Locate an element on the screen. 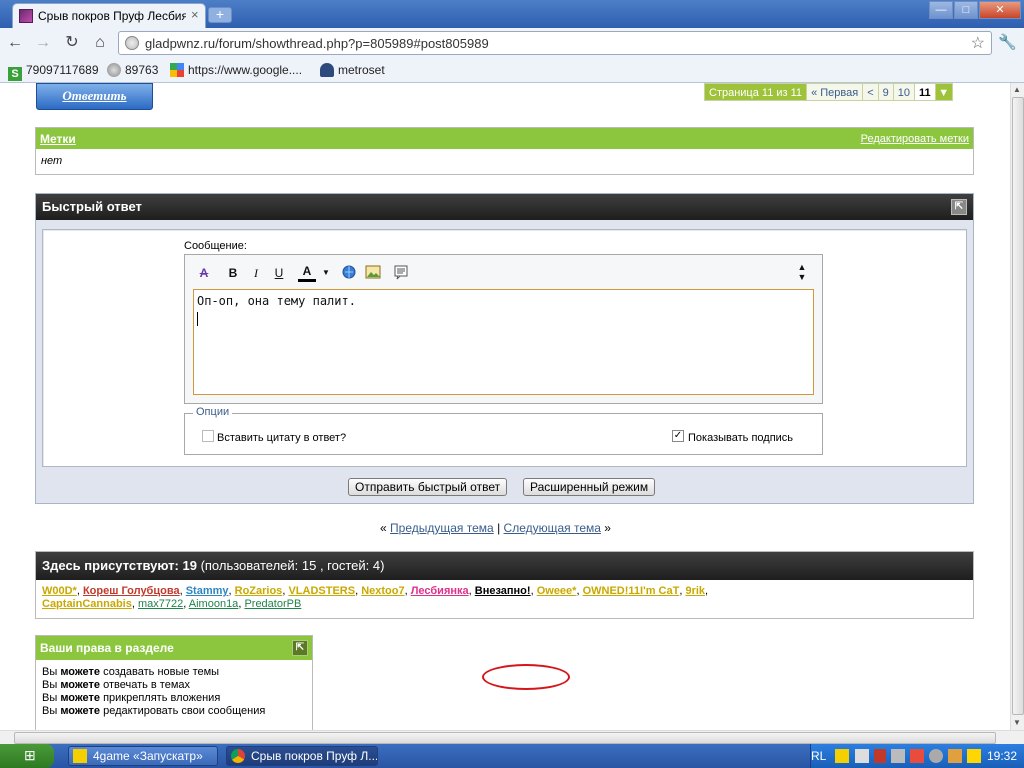 The width and height of the screenshot is (1024, 768). tags-panel: Метки Редактировать метки нет is located at coordinates (504, 151).